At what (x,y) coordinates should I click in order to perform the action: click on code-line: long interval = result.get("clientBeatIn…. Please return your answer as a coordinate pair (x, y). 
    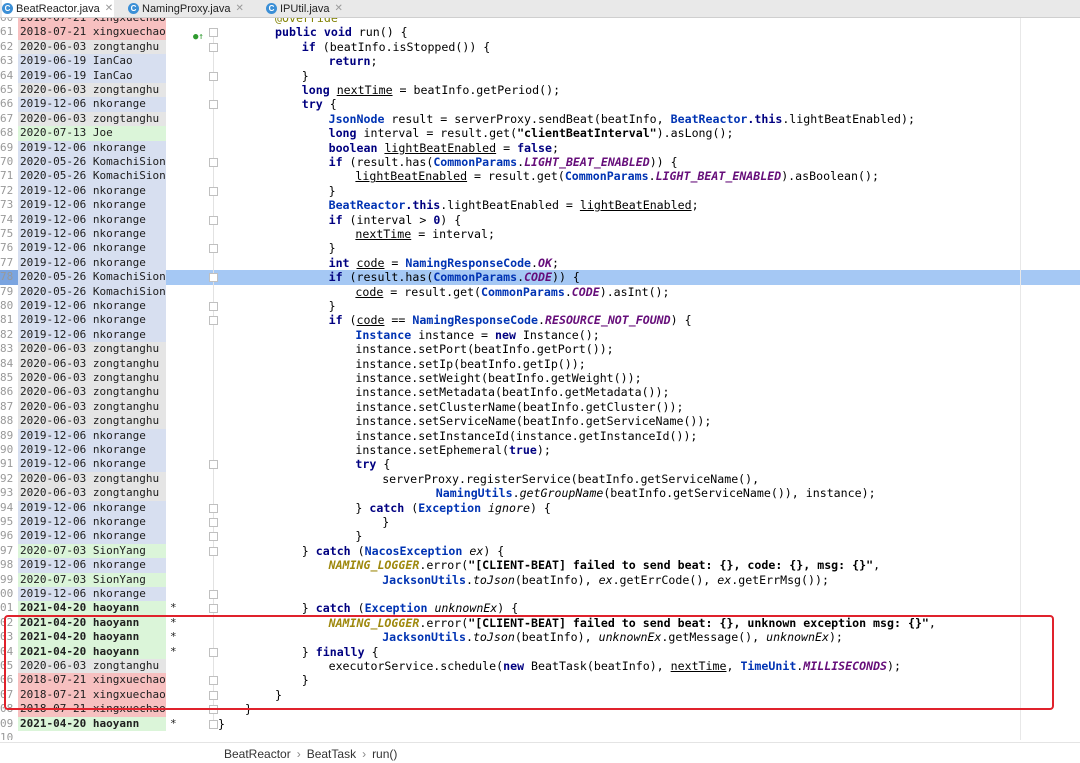
    Looking at the image, I should click on (531, 133).